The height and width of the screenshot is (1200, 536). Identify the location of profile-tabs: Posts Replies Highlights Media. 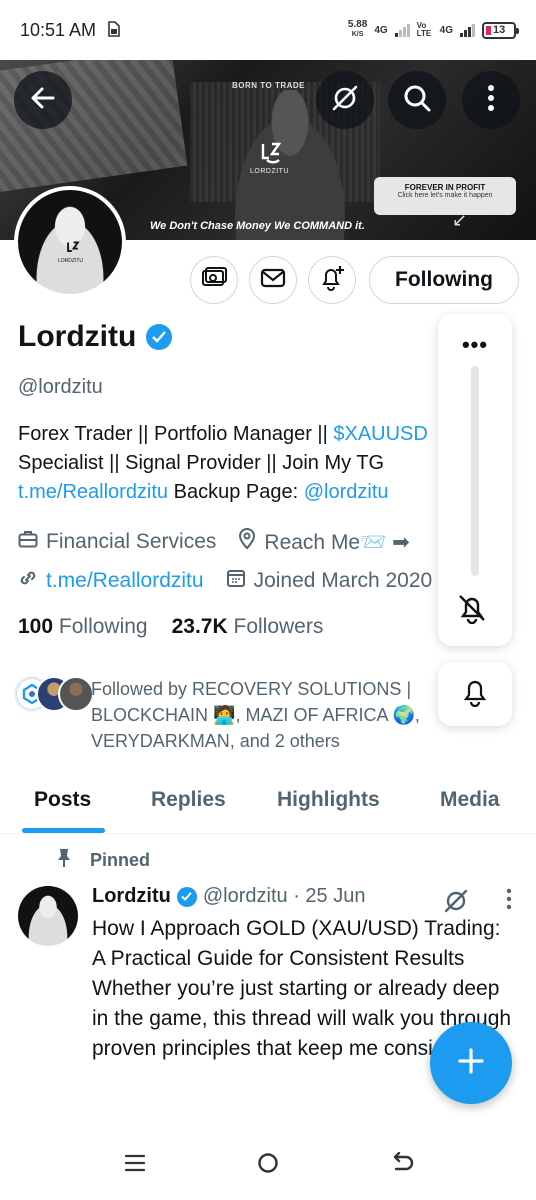
(268, 805).